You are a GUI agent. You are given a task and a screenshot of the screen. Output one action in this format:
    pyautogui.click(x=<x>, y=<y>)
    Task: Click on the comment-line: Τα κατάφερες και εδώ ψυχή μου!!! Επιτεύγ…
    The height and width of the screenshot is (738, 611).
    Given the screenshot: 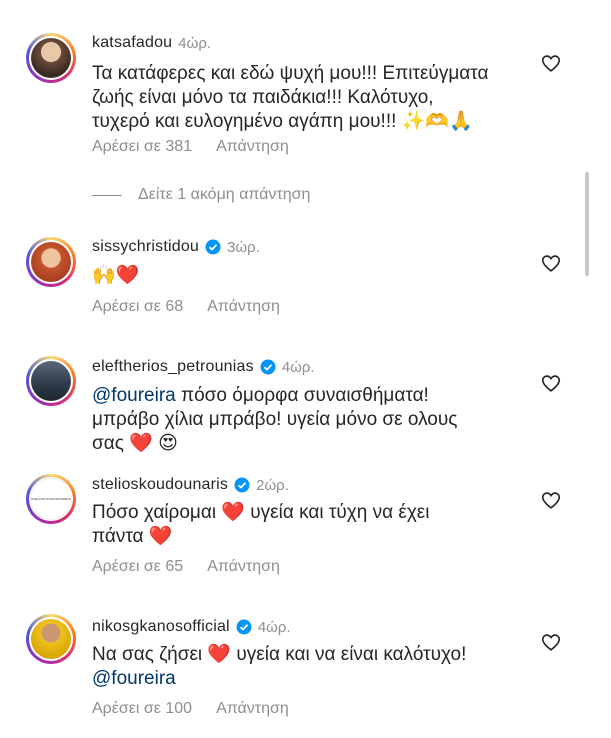 What is the action you would take?
    pyautogui.click(x=290, y=73)
    